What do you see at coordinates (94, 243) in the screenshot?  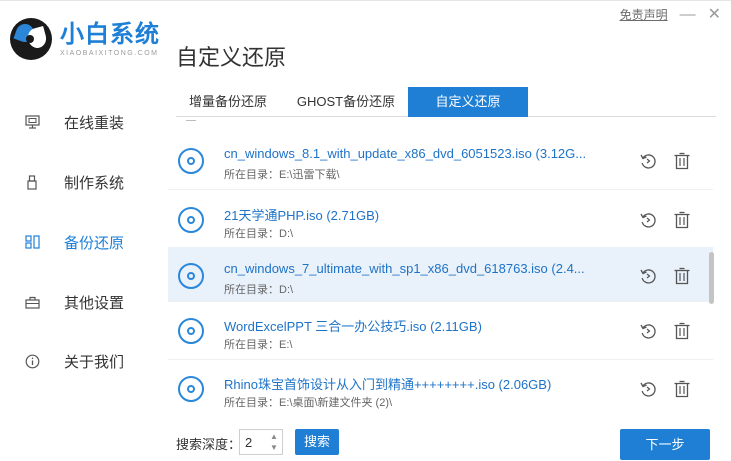 I see `sidebar-item-label: 备份还原` at bounding box center [94, 243].